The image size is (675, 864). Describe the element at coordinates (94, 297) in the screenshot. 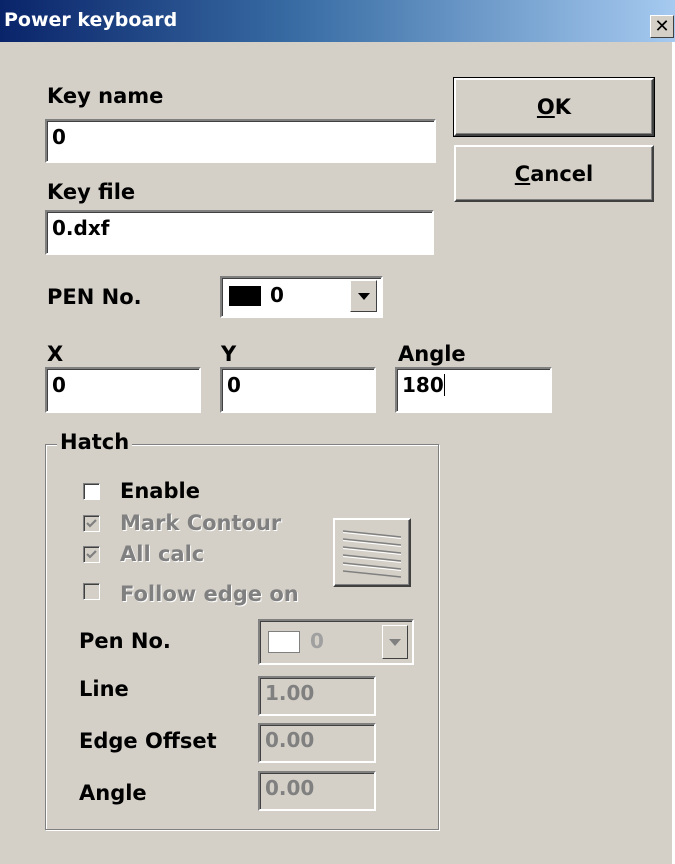

I see `pen-no-label: PEN No.` at that location.